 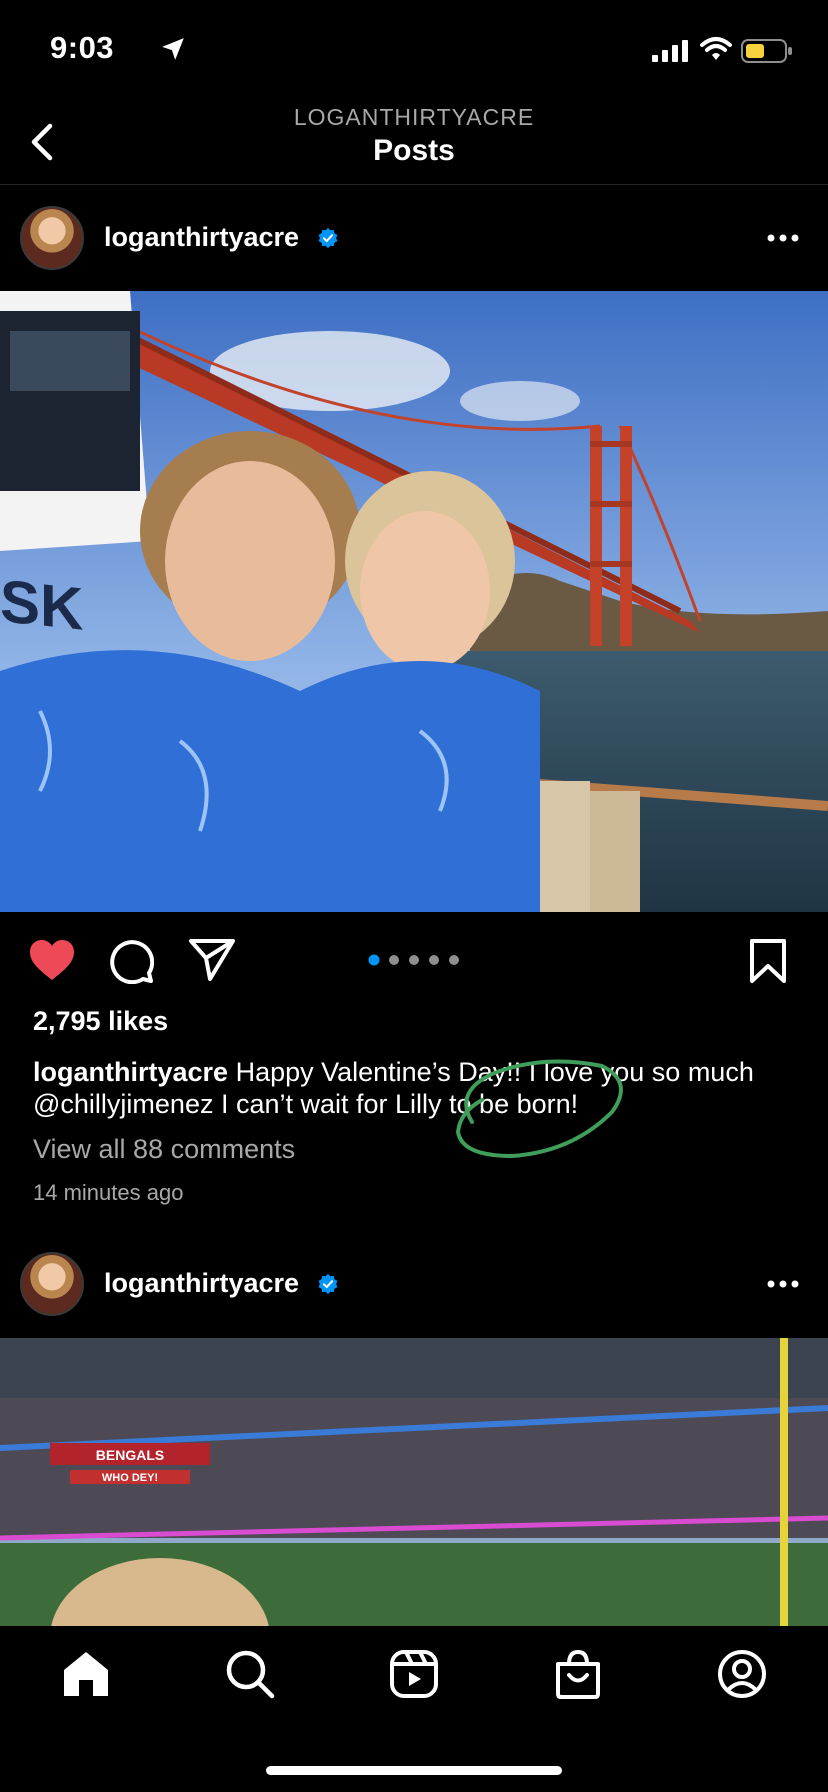 What do you see at coordinates (768, 961) in the screenshot?
I see `bookmark-icon` at bounding box center [768, 961].